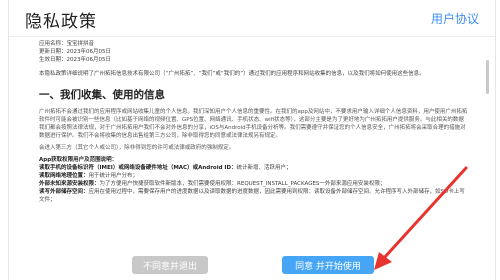 The width and height of the screenshot is (500, 280). Describe the element at coordinates (69, 184) in the screenshot. I see `permission-name: 外部未知来源安装权限：` at that location.